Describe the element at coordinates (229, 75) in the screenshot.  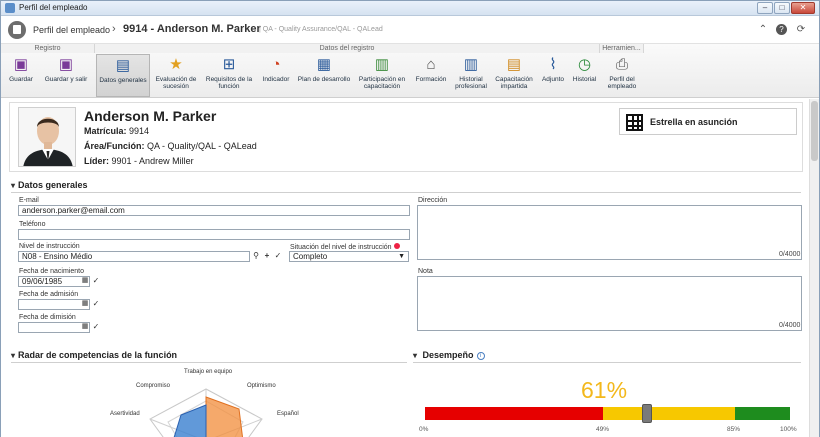
I see `function-requirements-button: ⊞ Requisitos de la función` at that location.